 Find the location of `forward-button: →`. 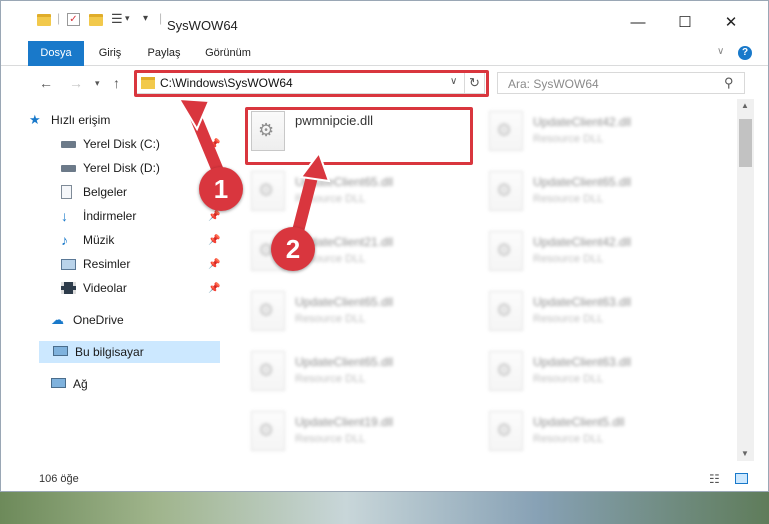

forward-button: → is located at coordinates (76, 83).